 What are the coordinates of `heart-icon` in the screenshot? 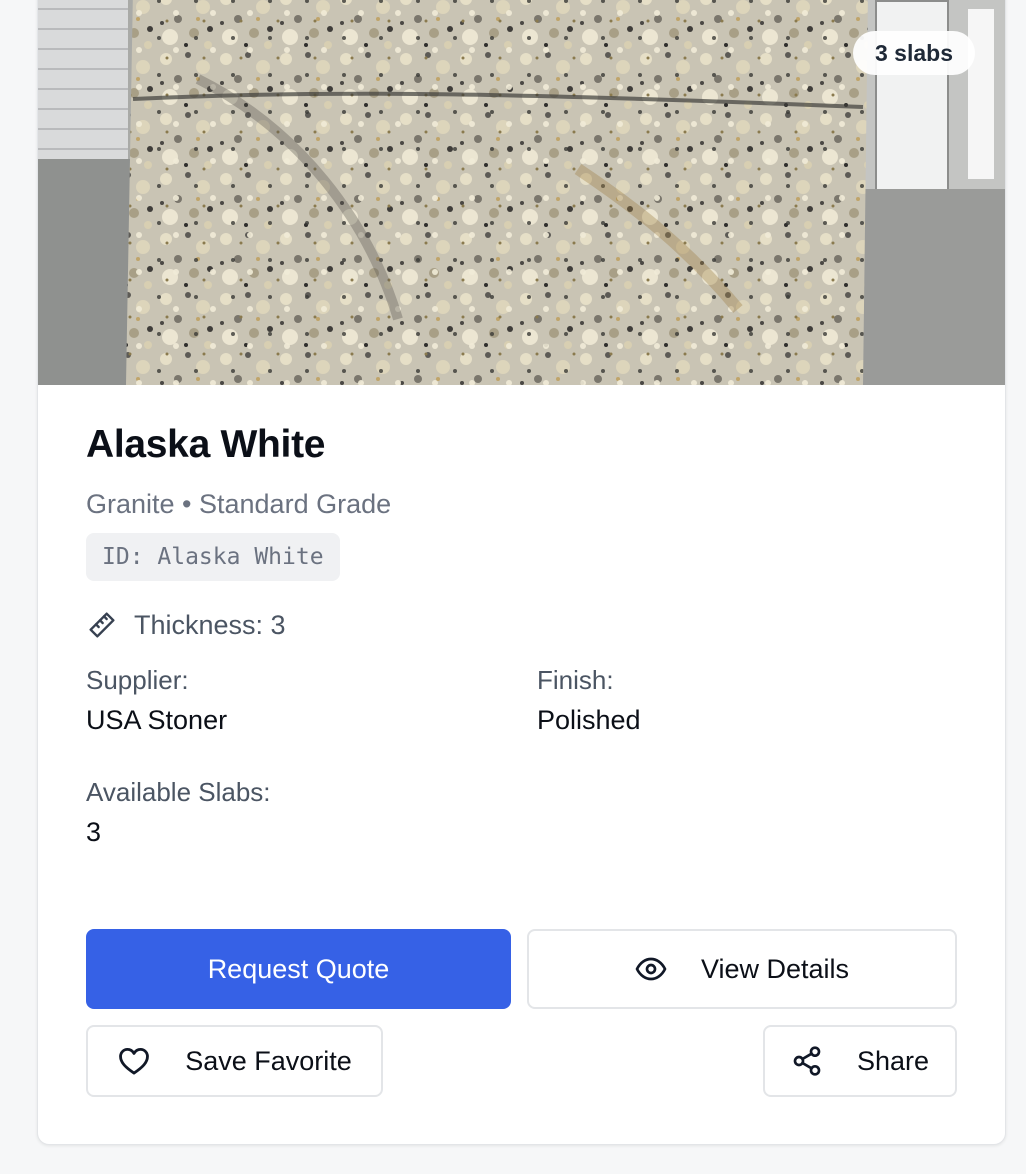 It's located at (134, 1061).